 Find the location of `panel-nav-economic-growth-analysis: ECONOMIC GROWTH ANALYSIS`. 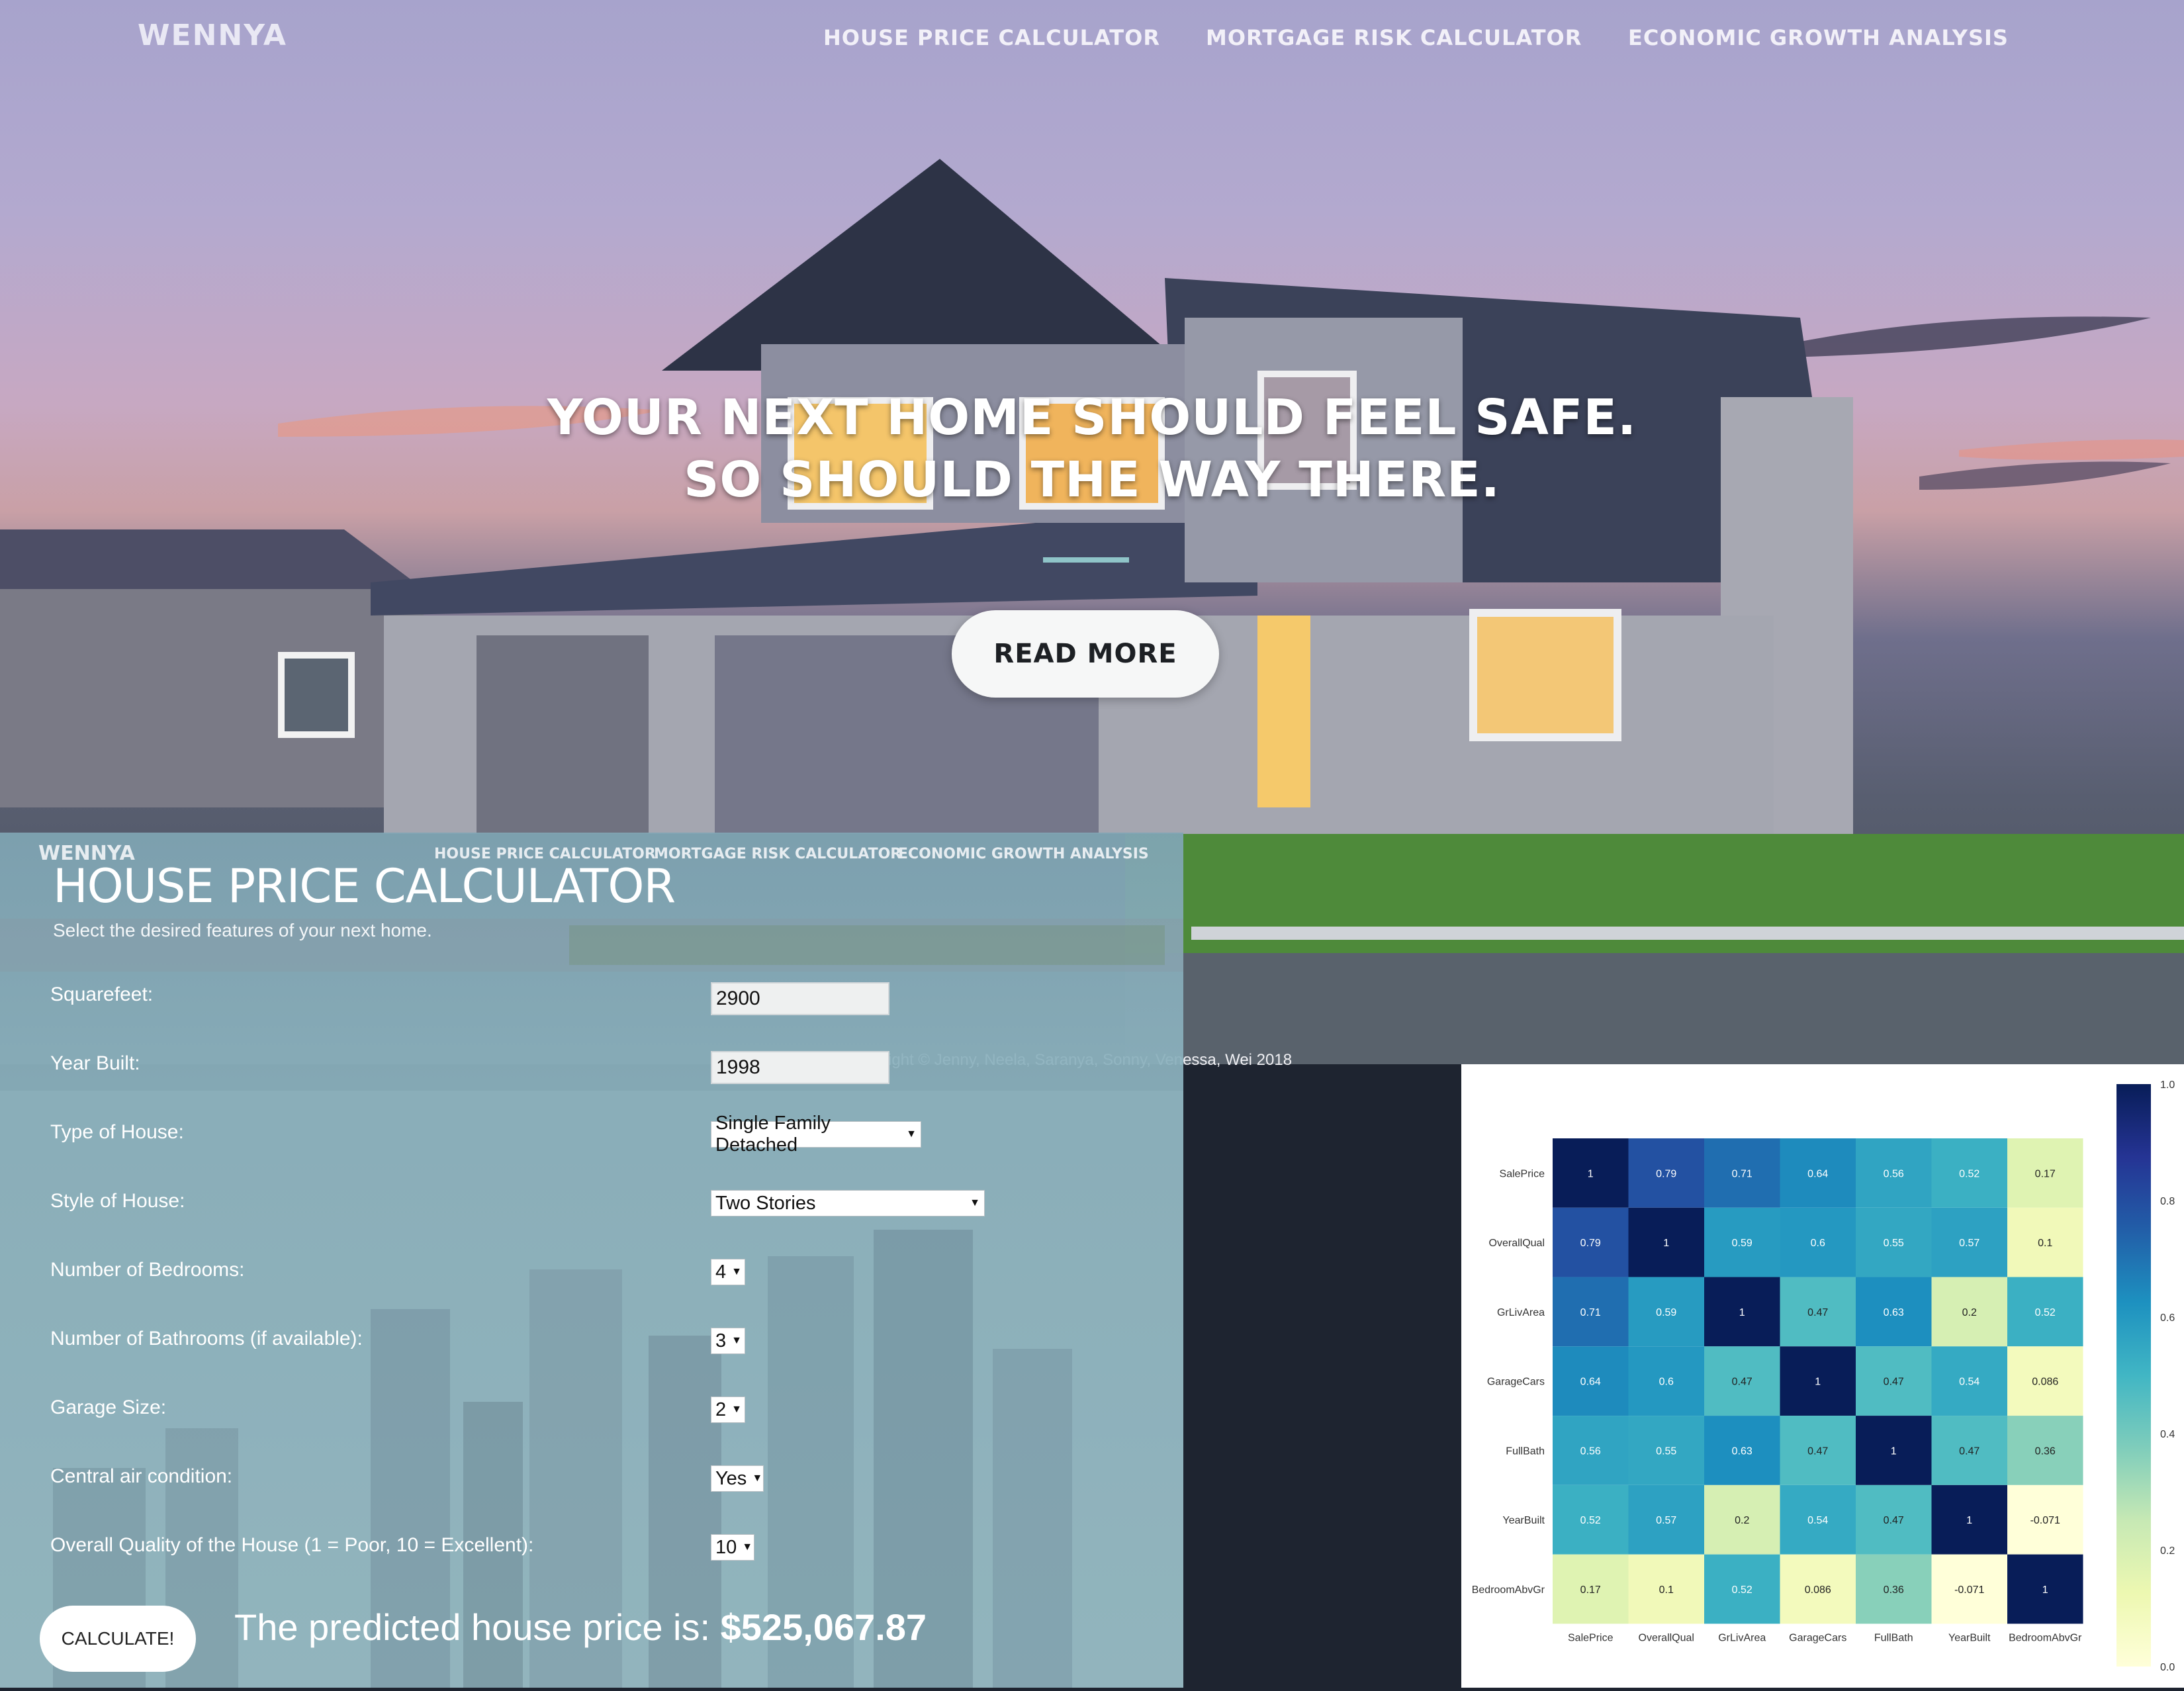

panel-nav-economic-growth-analysis: ECONOMIC GROWTH ANALYSIS is located at coordinates (1024, 854).